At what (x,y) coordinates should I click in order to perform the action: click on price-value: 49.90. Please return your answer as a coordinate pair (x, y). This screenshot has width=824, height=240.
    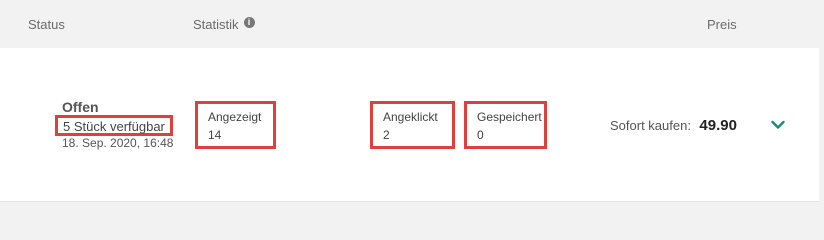
    Looking at the image, I should click on (718, 125).